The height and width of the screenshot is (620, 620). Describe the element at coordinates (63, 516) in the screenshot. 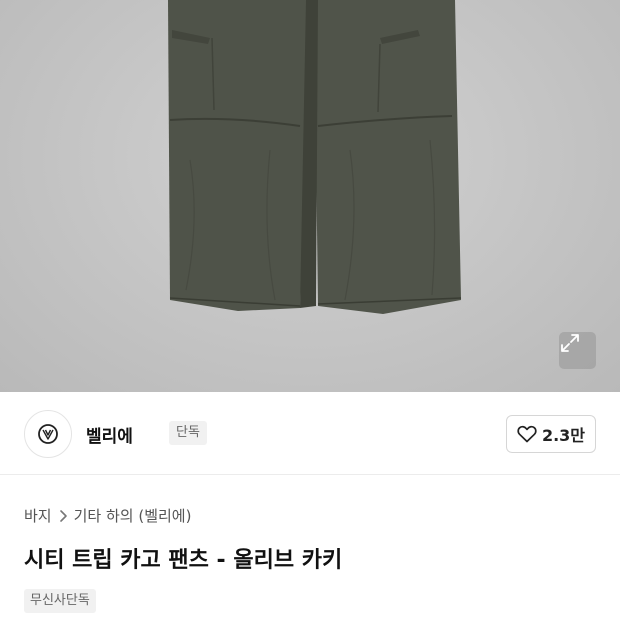

I see `chevron-right-icon` at that location.